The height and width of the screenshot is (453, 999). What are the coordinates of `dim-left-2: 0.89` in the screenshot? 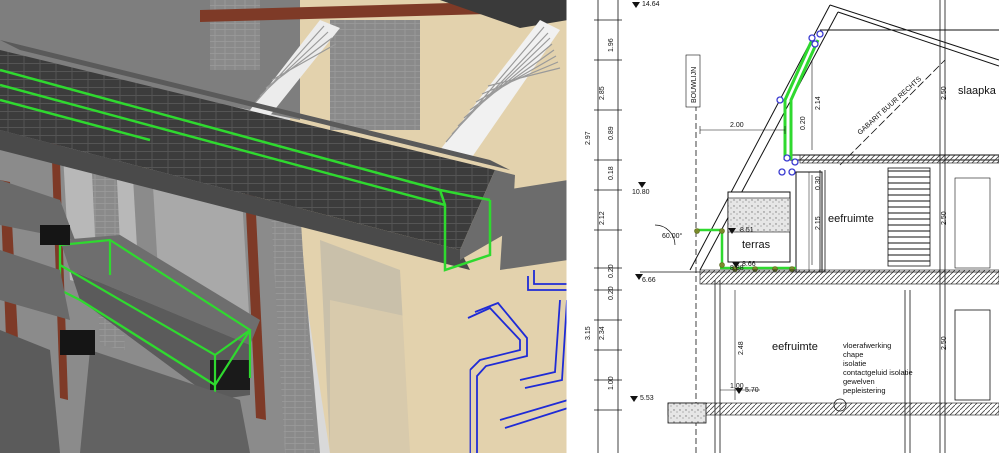 It's located at (611, 133).